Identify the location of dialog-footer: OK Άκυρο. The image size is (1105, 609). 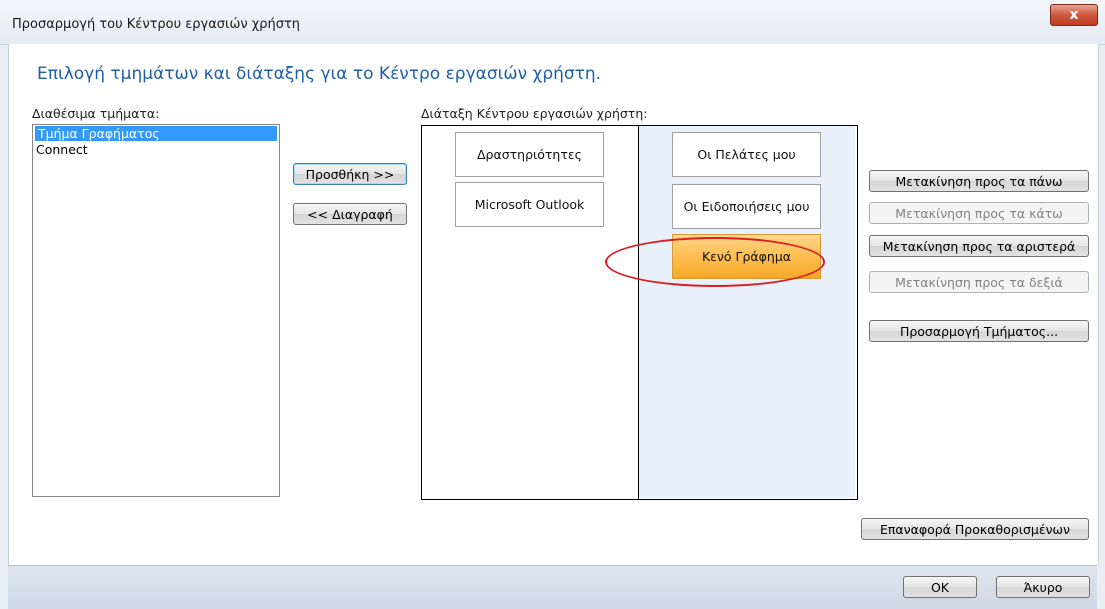
(552, 587).